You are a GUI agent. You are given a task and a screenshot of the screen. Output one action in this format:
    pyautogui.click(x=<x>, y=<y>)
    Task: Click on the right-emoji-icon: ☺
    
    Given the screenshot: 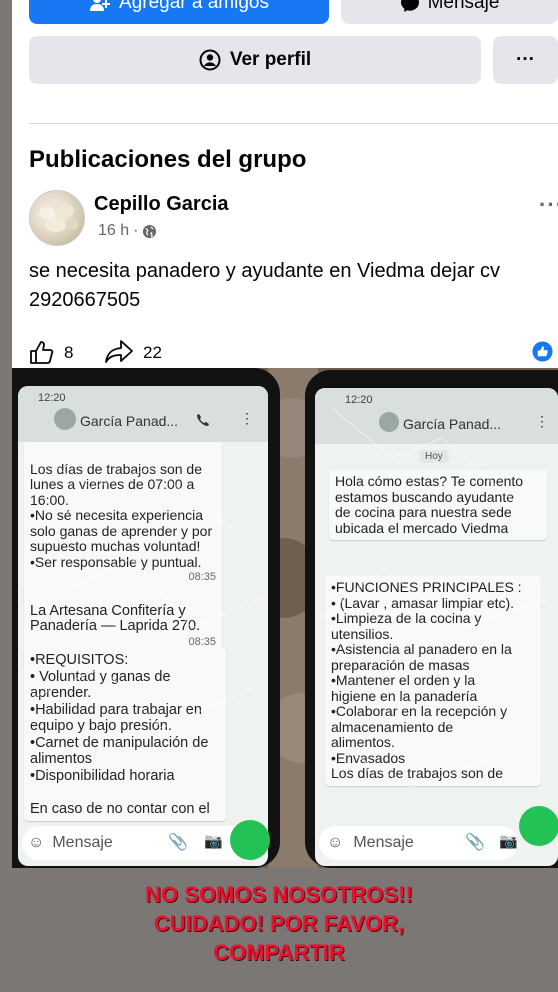 What is the action you would take?
    pyautogui.click(x=335, y=843)
    